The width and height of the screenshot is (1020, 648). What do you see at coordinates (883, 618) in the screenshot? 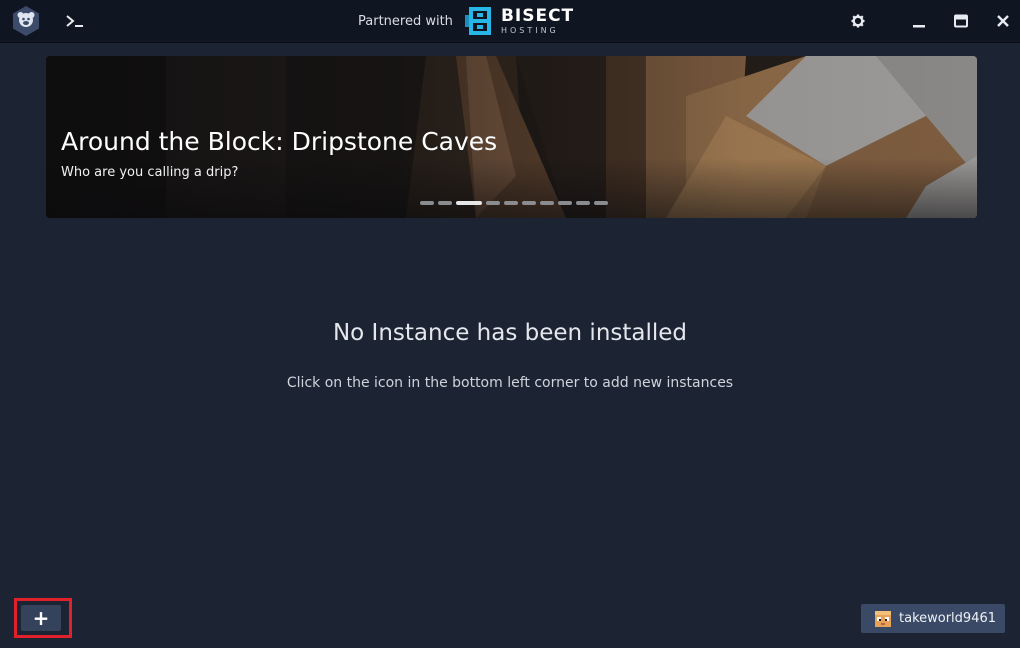
I see `avatar` at bounding box center [883, 618].